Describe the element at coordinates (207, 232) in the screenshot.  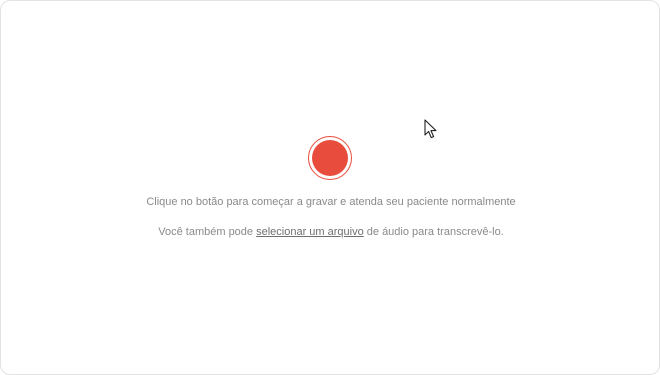
I see `upload-text-prefix: Você também pode` at that location.